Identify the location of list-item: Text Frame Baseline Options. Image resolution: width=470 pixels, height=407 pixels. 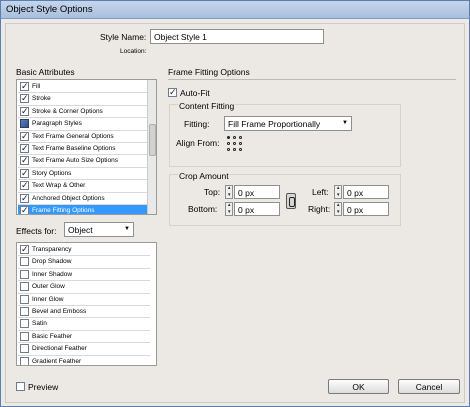
(84, 149).